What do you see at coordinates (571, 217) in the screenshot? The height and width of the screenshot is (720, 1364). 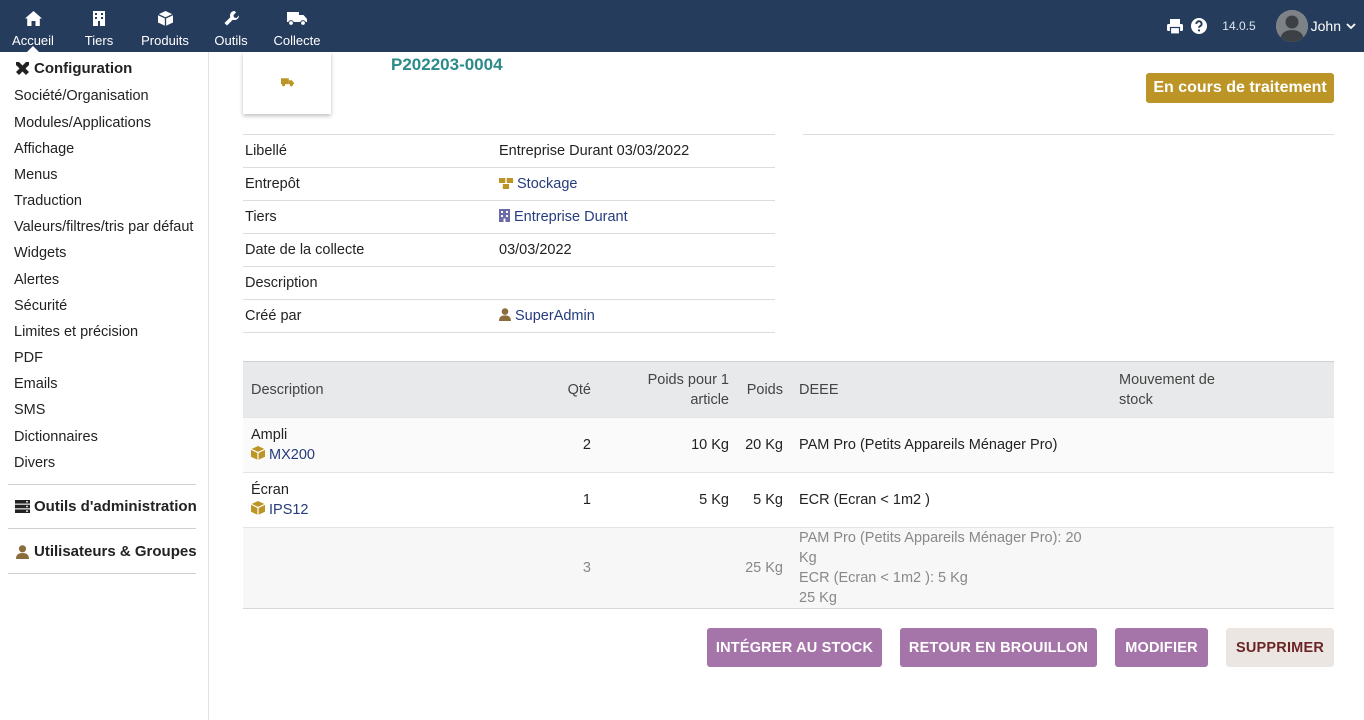 I see `tiers-link: Entreprise Durant` at bounding box center [571, 217].